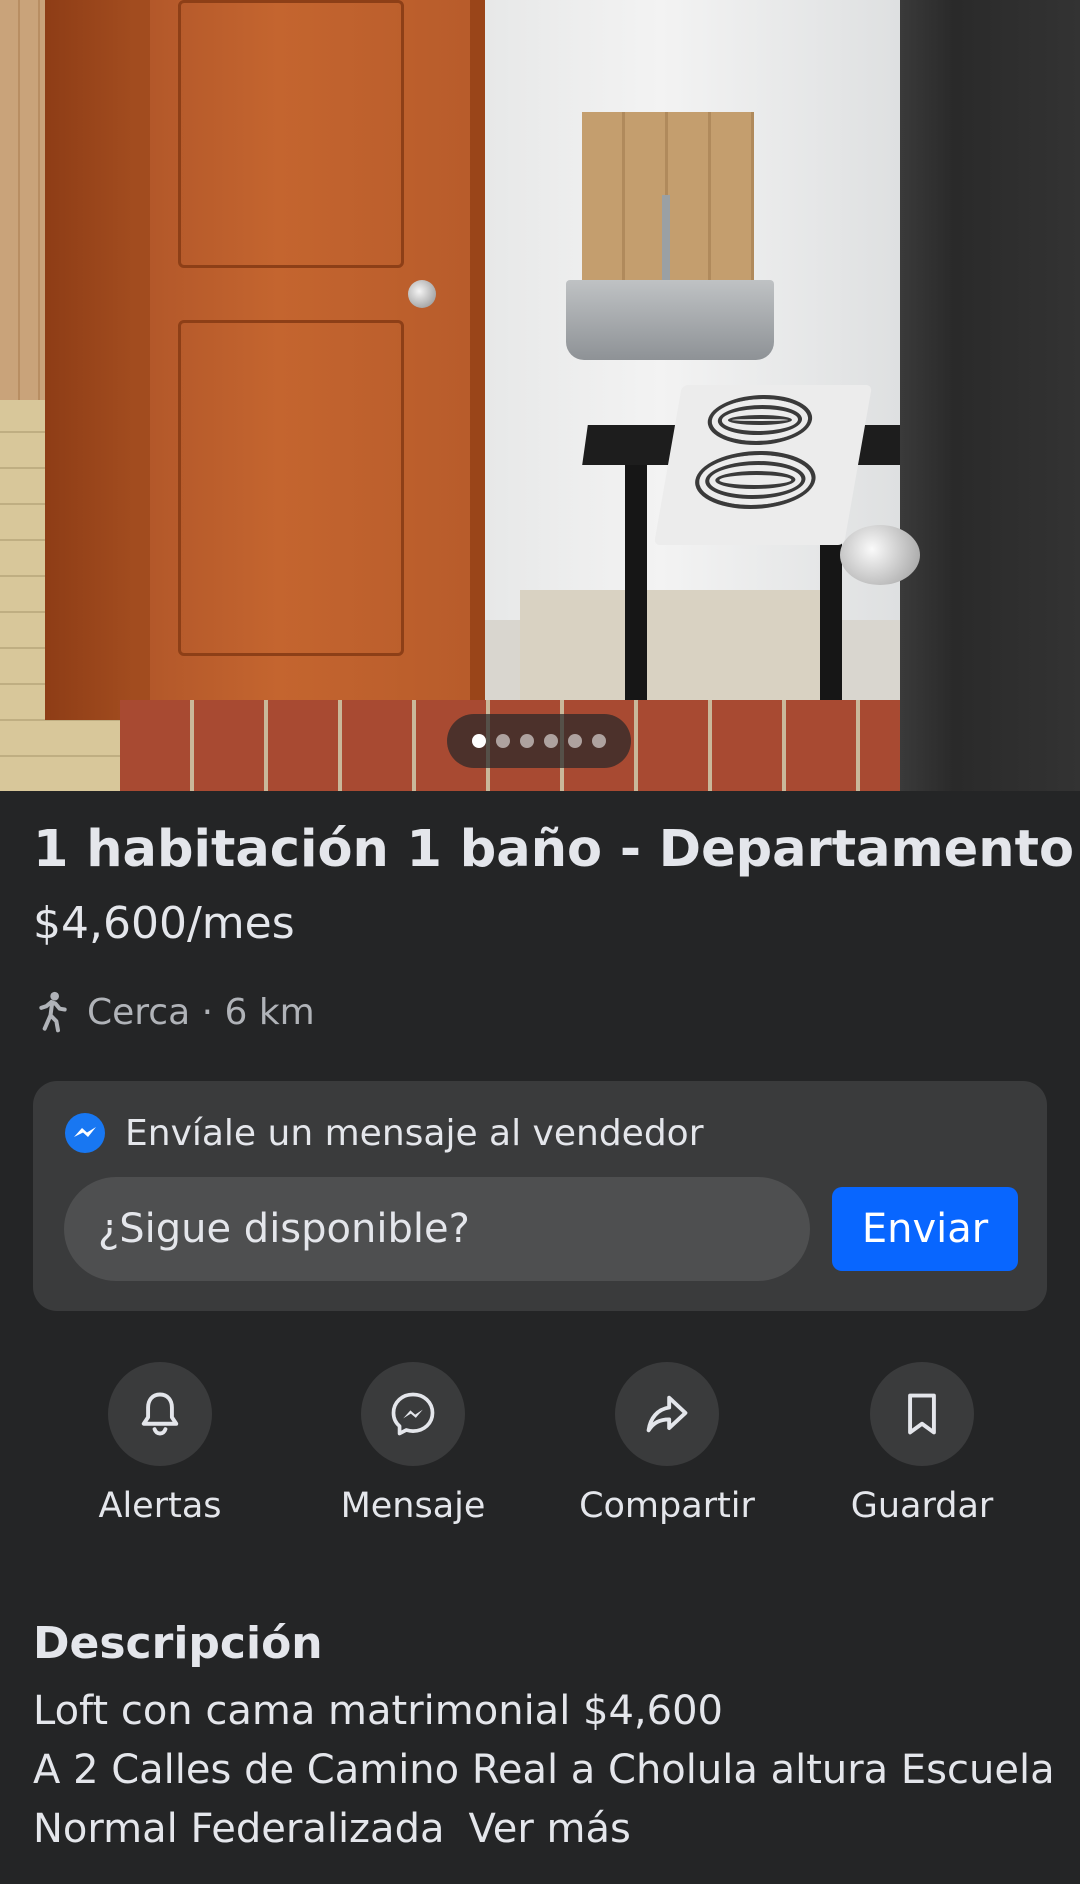  Describe the element at coordinates (553, 849) in the screenshot. I see `listing-title: 1 habitación 1 baño - Departamento` at that location.